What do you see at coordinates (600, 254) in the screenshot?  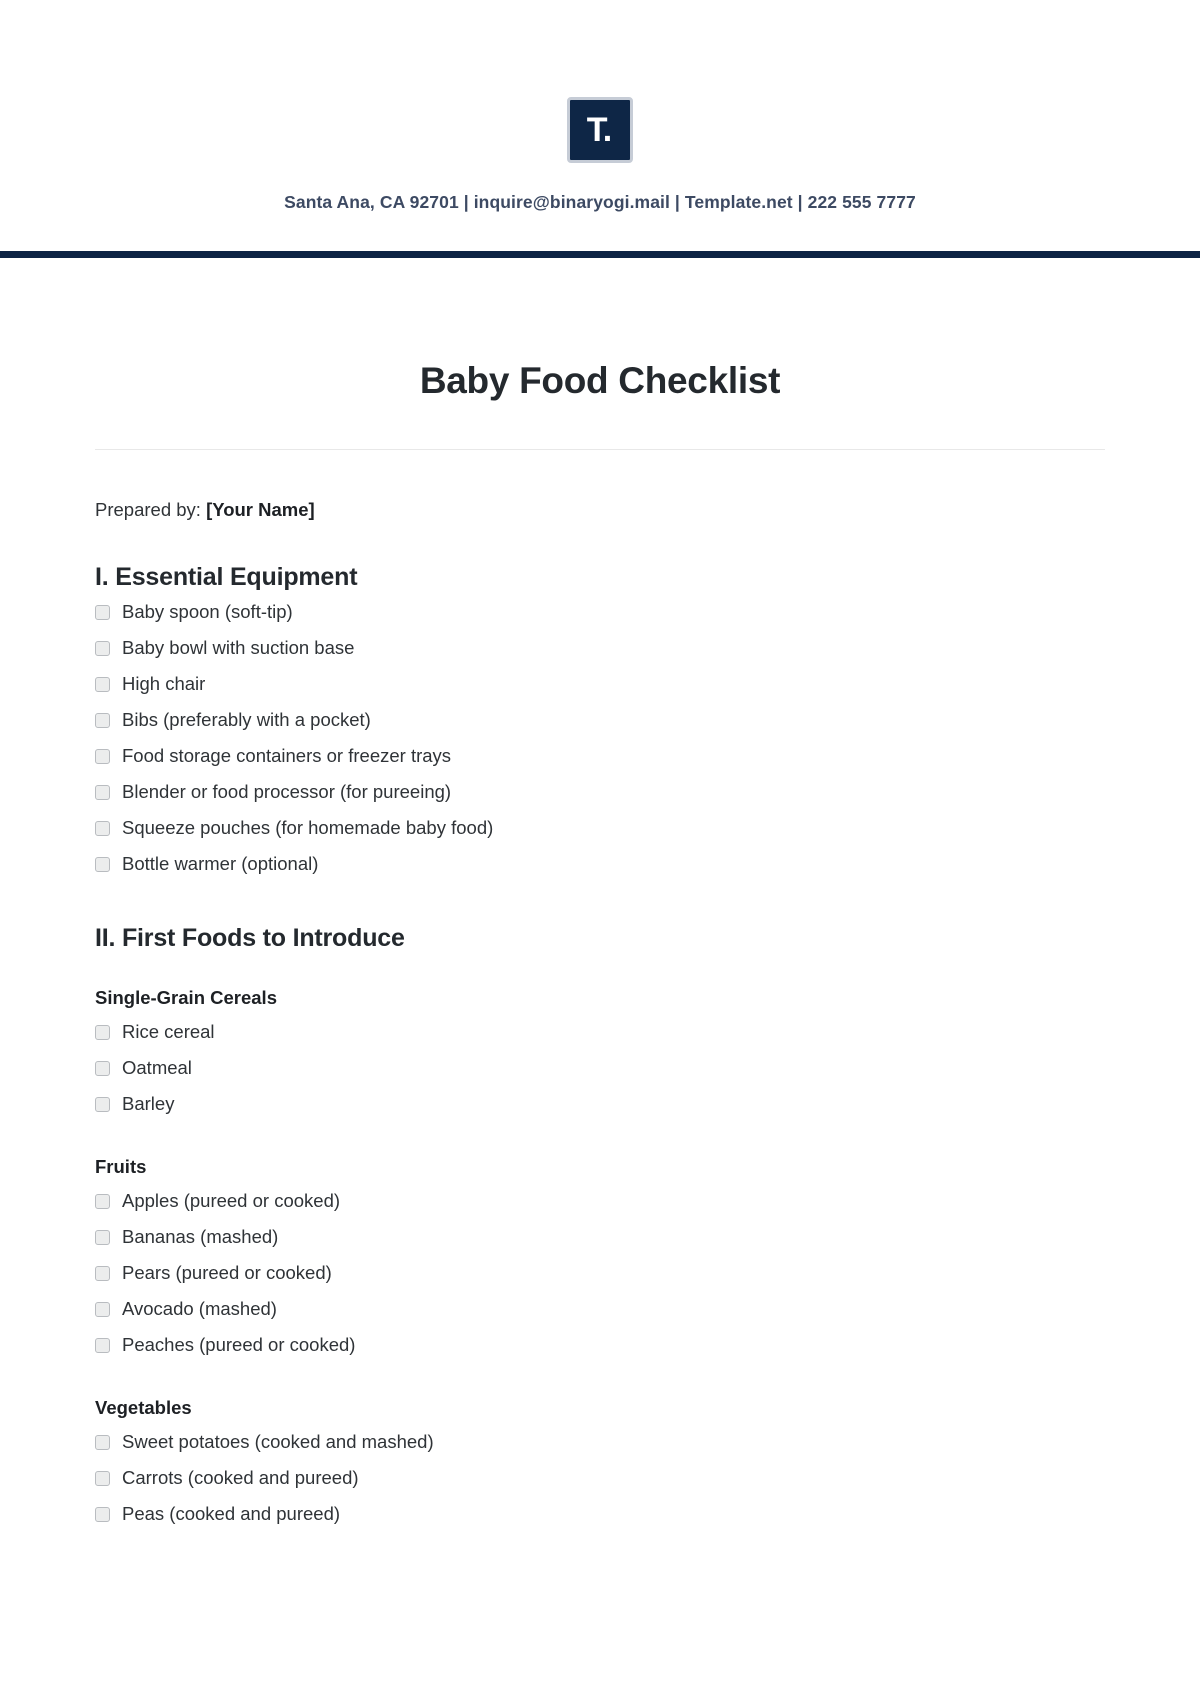 I see `header-divider-bar` at bounding box center [600, 254].